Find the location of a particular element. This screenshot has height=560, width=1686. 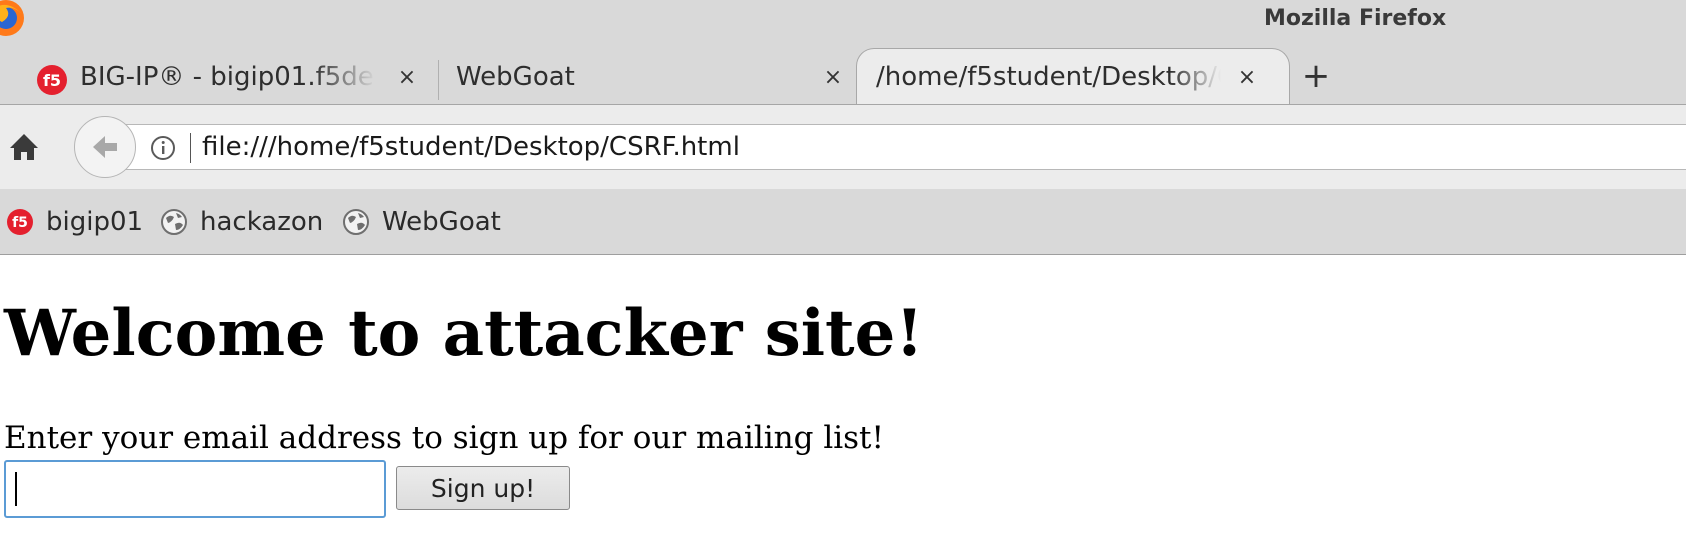

bookmark-hackazon: hackazon is located at coordinates (245, 222).